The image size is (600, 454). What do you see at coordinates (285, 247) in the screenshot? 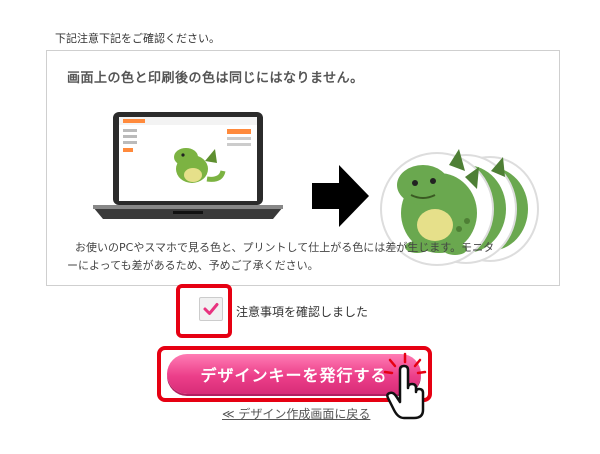
I see `notice-body-line-1: お使いのPCやスマホで見る色と、プリントして仕上がる色には差が生じます。モニタ` at bounding box center [285, 247].